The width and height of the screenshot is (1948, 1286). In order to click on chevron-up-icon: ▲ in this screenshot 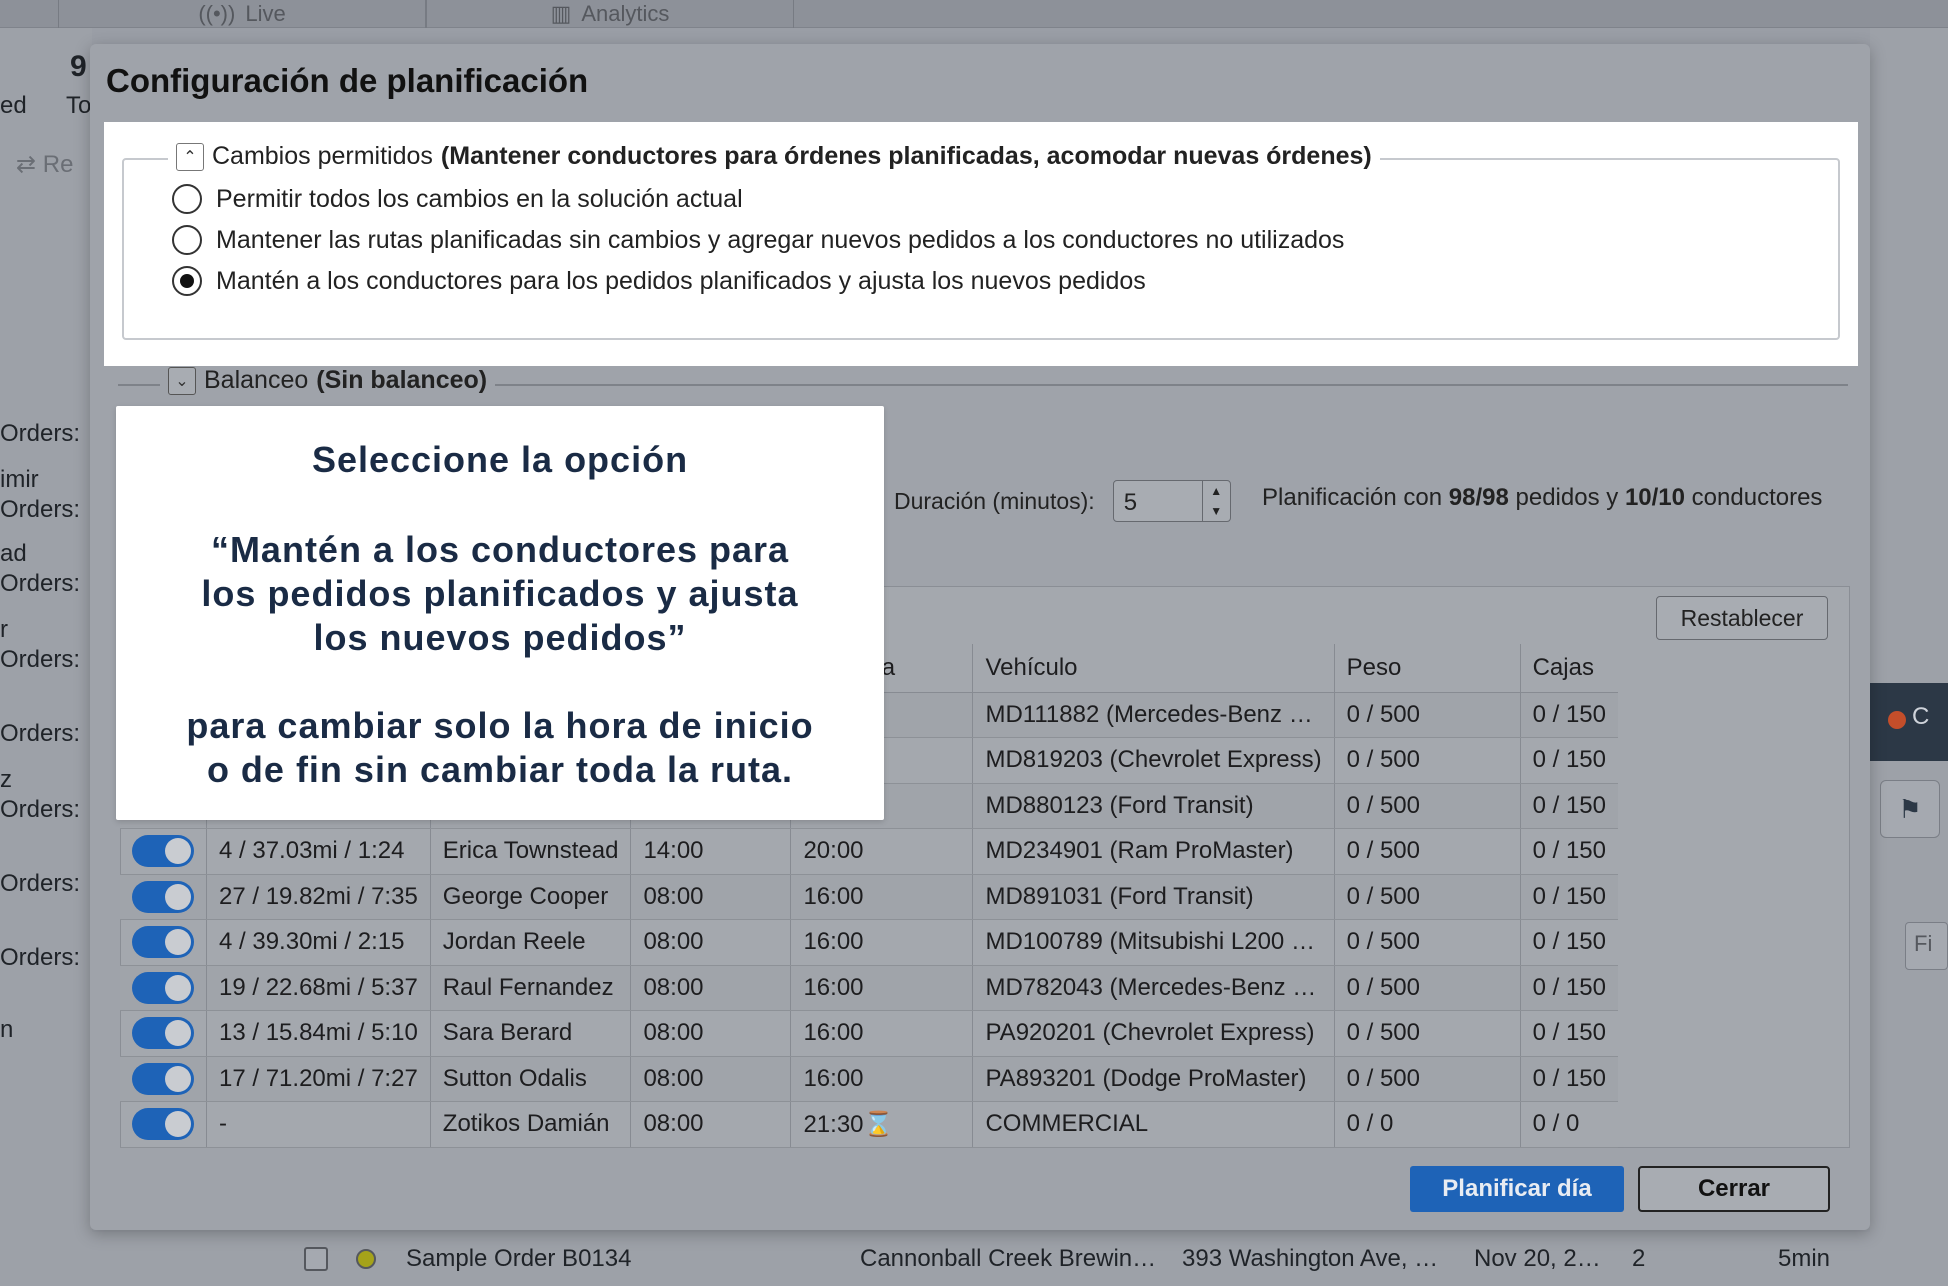, I will do `click(1216, 491)`.